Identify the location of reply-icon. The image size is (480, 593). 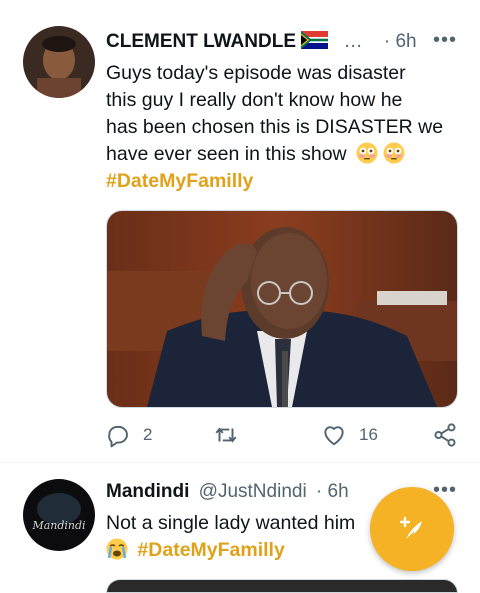
(118, 436).